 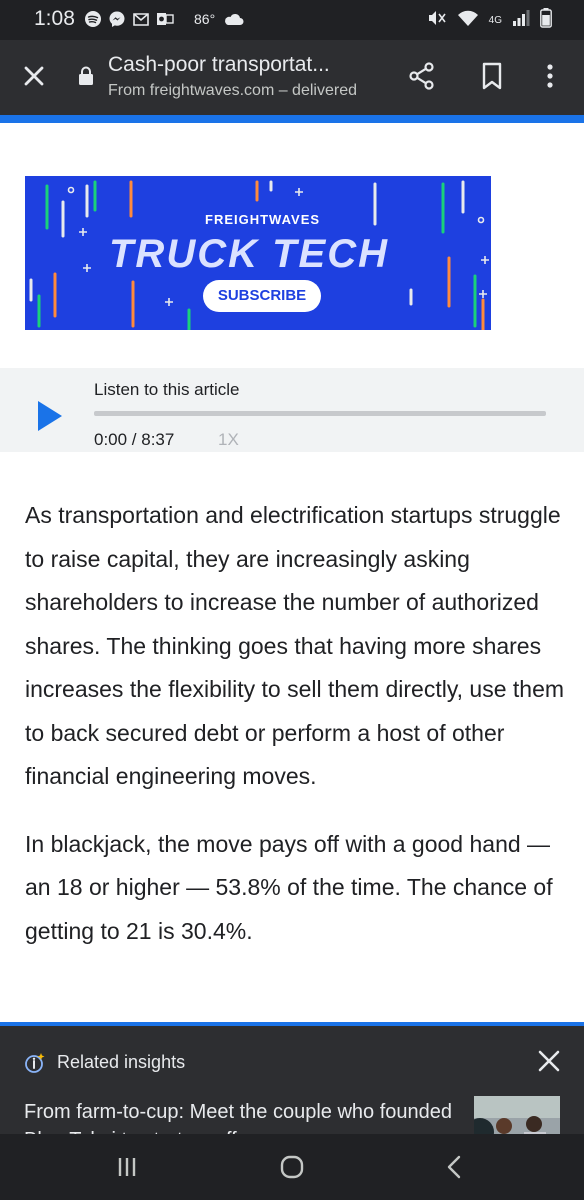 I want to click on insights-icon, so click(x=35, y=1063).